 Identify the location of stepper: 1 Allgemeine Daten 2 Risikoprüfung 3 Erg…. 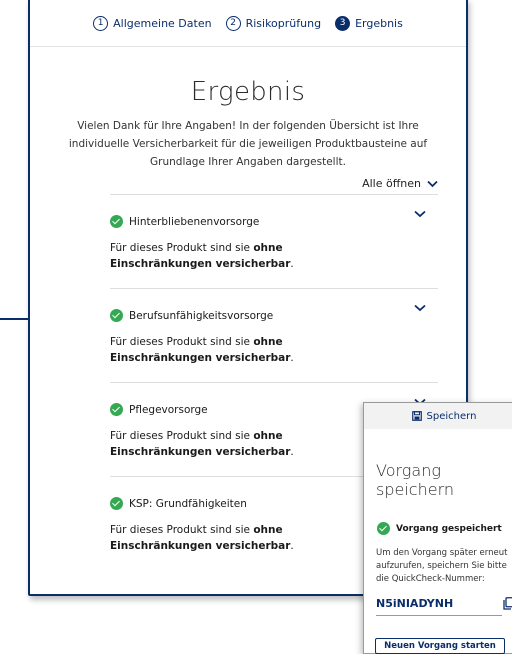
(248, 23).